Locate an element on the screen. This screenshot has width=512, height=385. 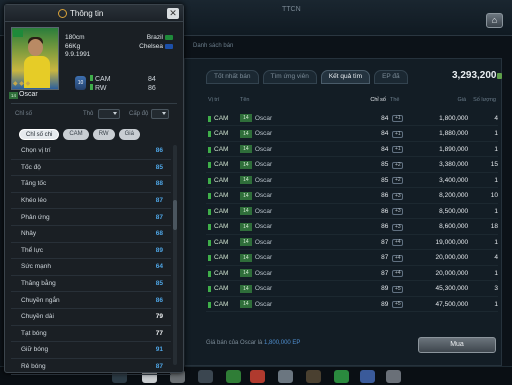
row-ovr: 84 is located at coordinates (385, 149).